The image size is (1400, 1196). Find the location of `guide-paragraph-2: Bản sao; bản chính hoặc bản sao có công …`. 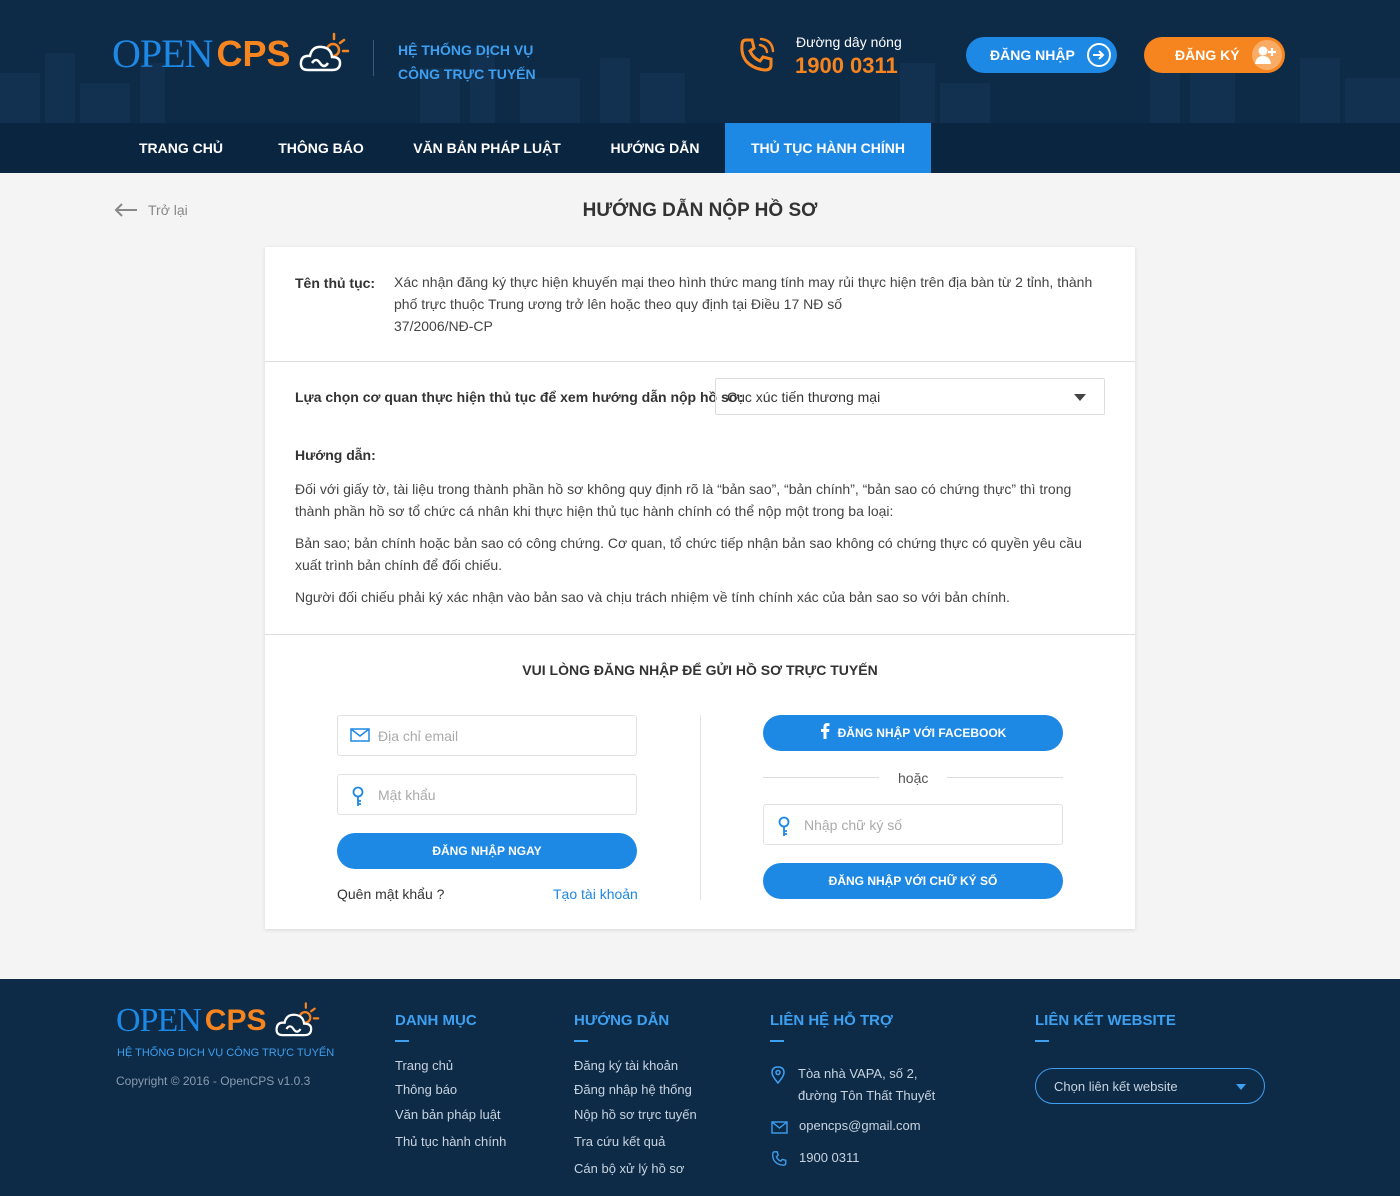

guide-paragraph-2: Bản sao; bản chính hoặc bản sao có công … is located at coordinates (700, 554).